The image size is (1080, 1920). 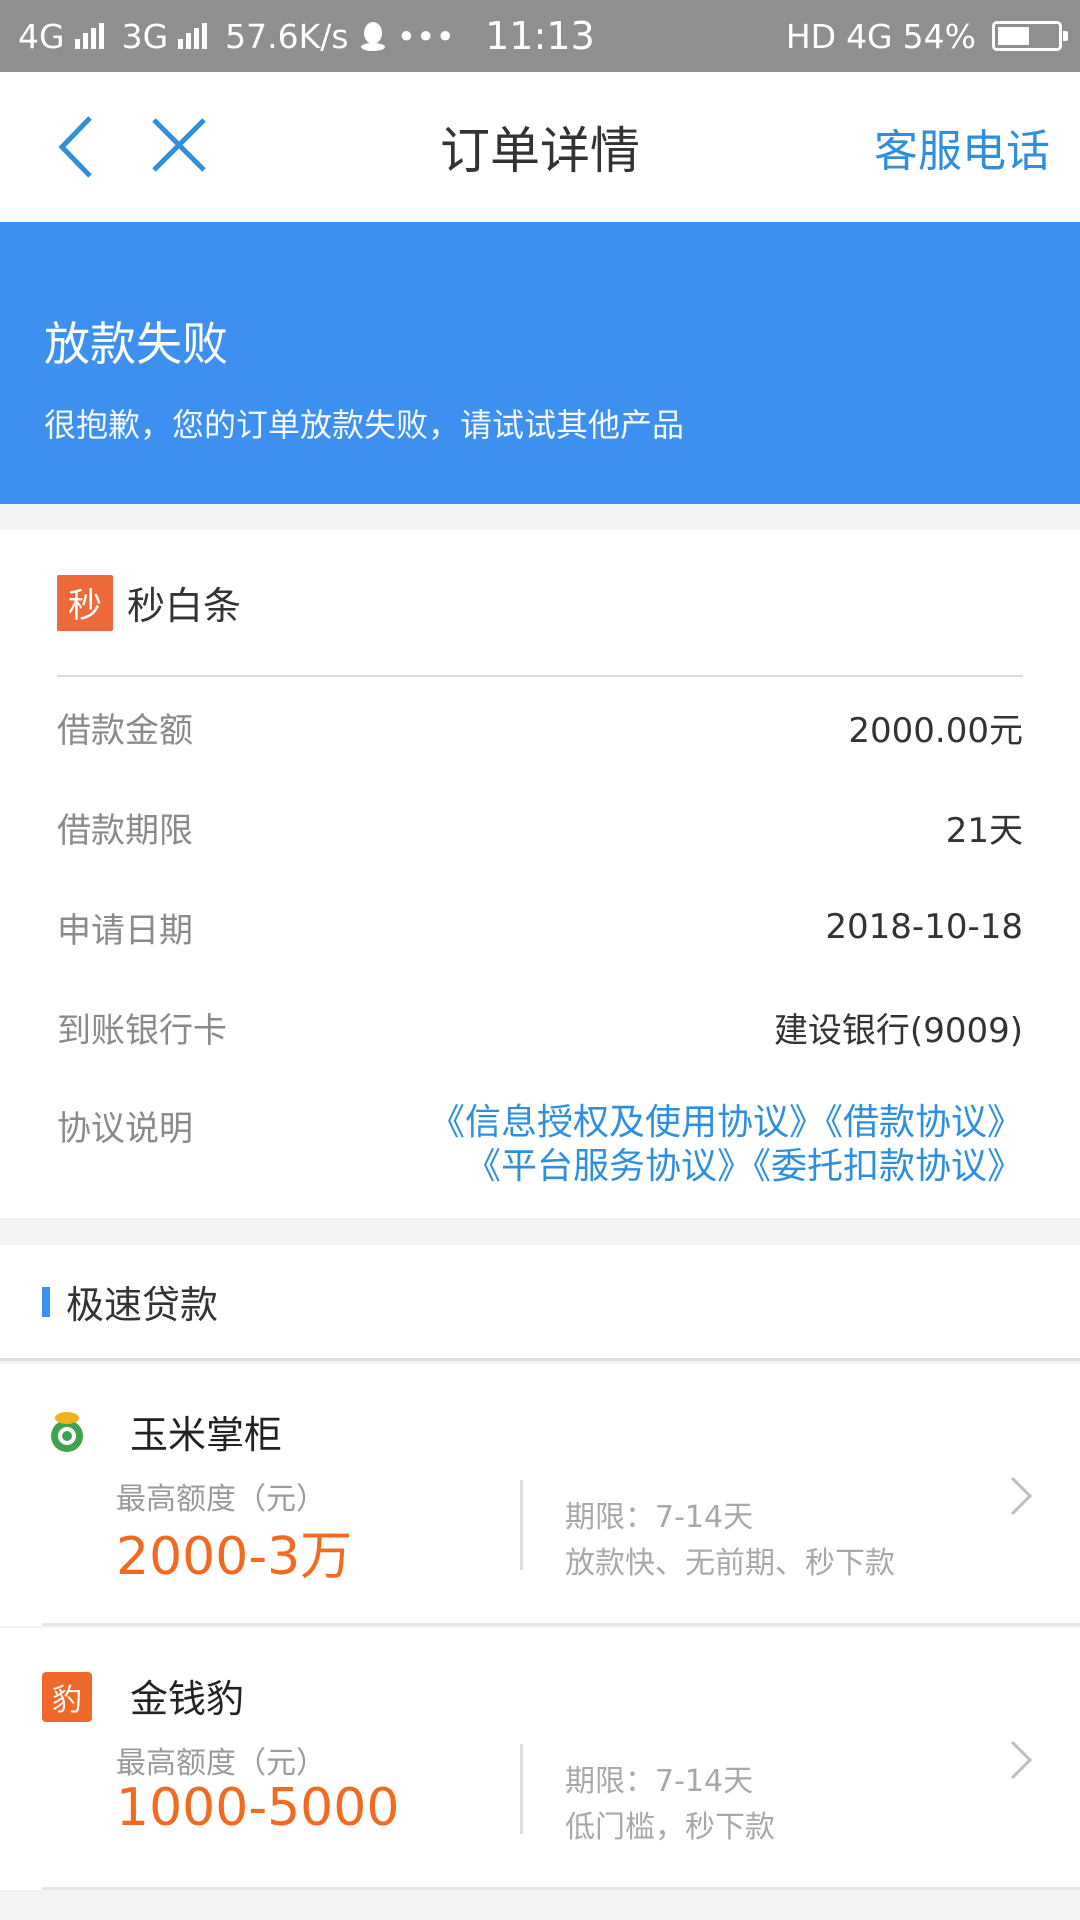 What do you see at coordinates (609, 1166) in the screenshot?
I see `agreement-link-platform-service: 《平台服务协议》` at bounding box center [609, 1166].